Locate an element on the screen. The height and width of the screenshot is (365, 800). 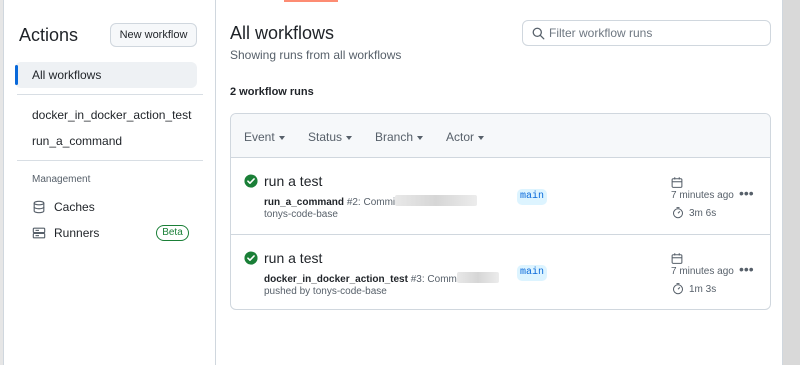
run-duration: 1m 3s is located at coordinates (703, 289).